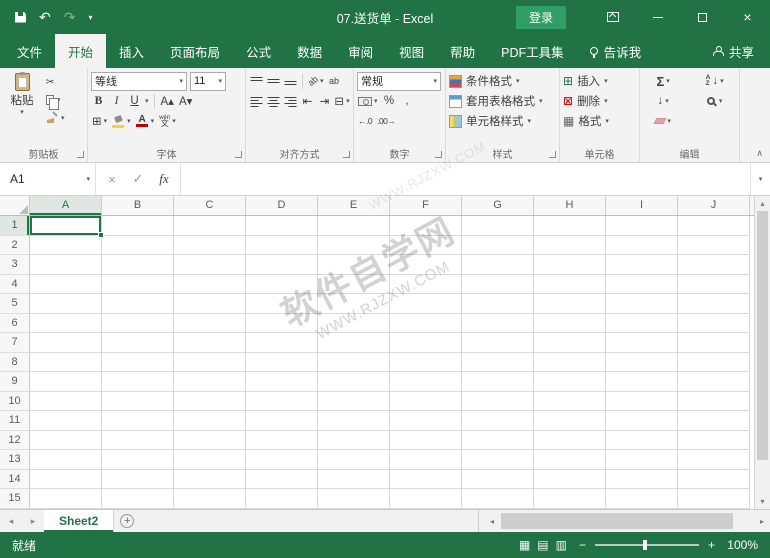 This screenshot has width=770, height=558. Describe the element at coordinates (15, 205) in the screenshot. I see `select-all-button` at that location.